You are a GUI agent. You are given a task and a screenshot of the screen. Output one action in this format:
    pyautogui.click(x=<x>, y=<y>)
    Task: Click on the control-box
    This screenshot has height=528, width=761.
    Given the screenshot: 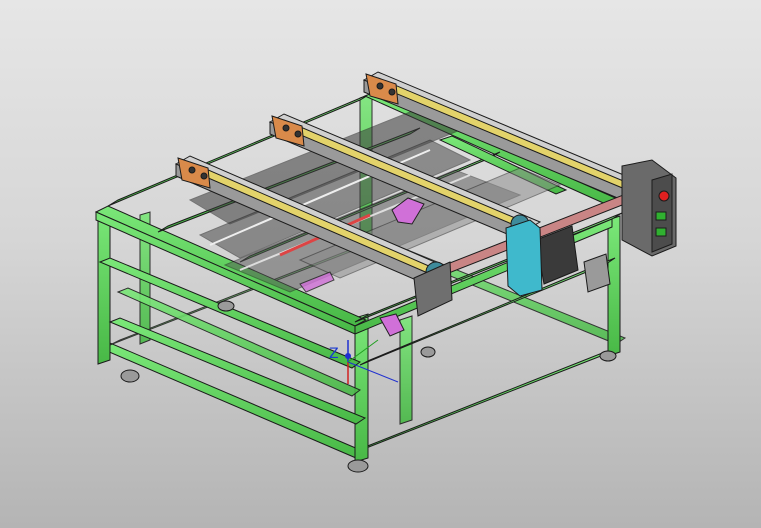 What is the action you would take?
    pyautogui.click(x=649, y=208)
    